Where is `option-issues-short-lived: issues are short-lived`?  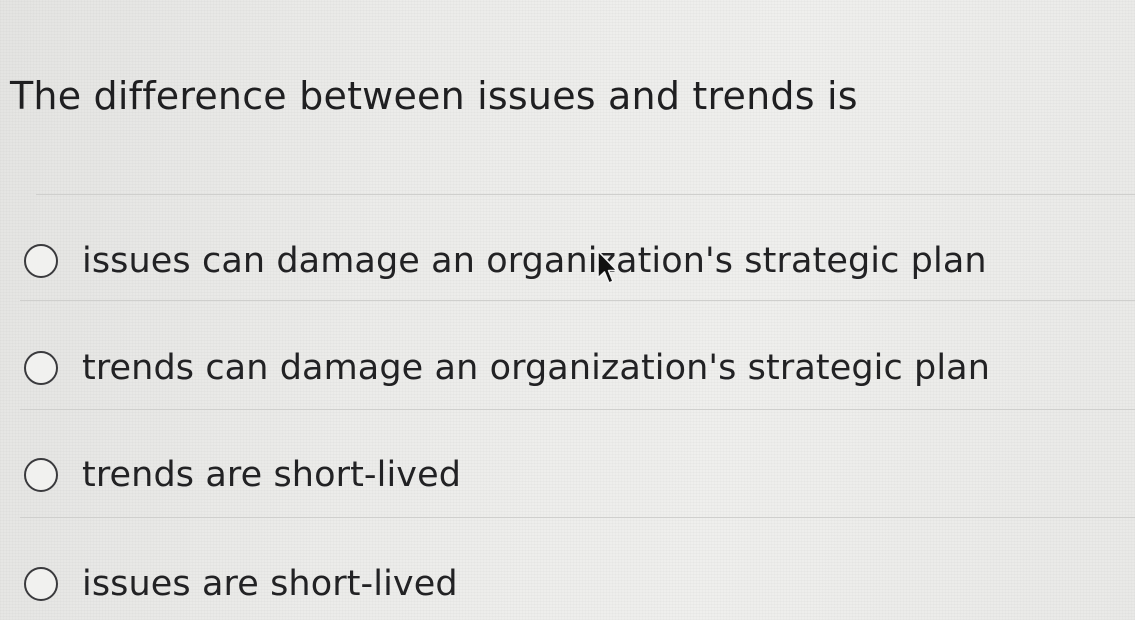
option-issues-short-lived: issues are short-lived is located at coordinates (241, 584).